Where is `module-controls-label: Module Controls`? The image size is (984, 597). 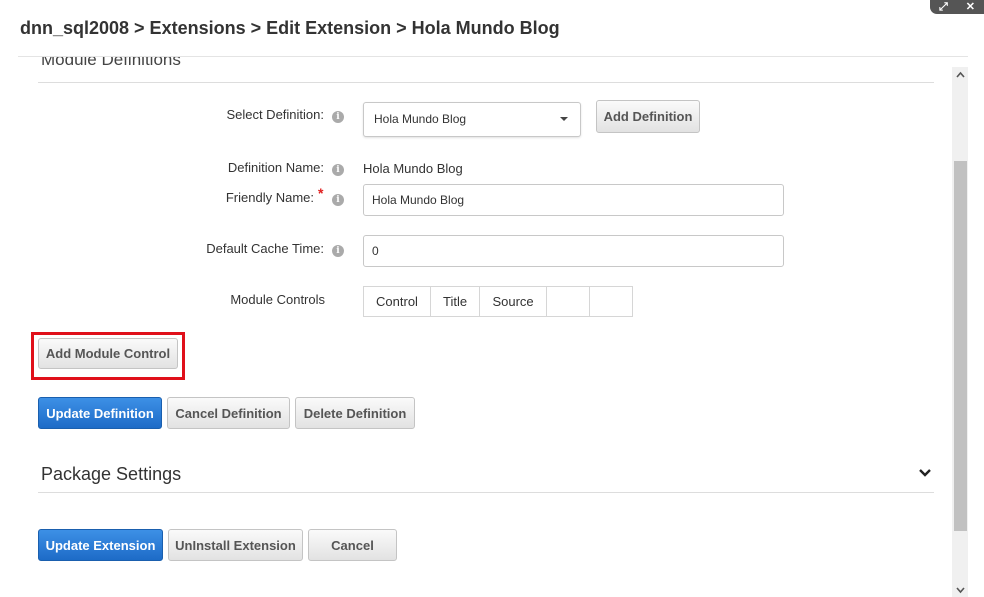
module-controls-label: Module Controls is located at coordinates (277, 299).